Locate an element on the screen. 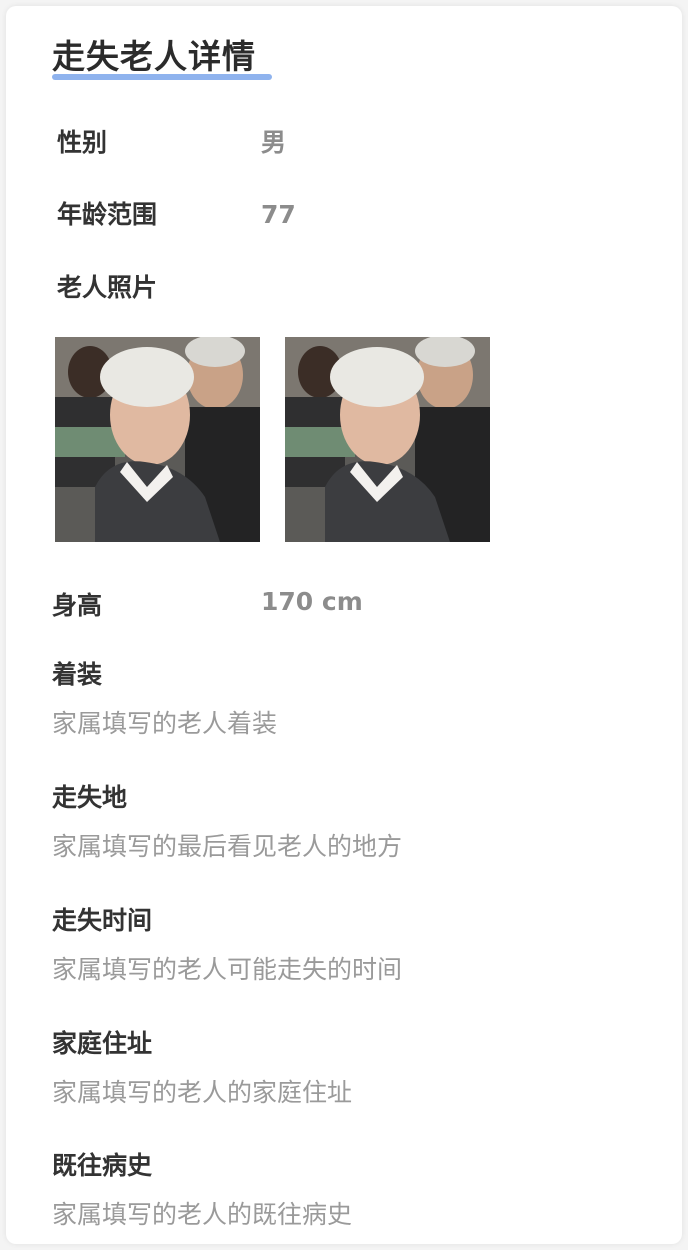 The height and width of the screenshot is (1250, 688). height-value: 170 cm is located at coordinates (312, 601).